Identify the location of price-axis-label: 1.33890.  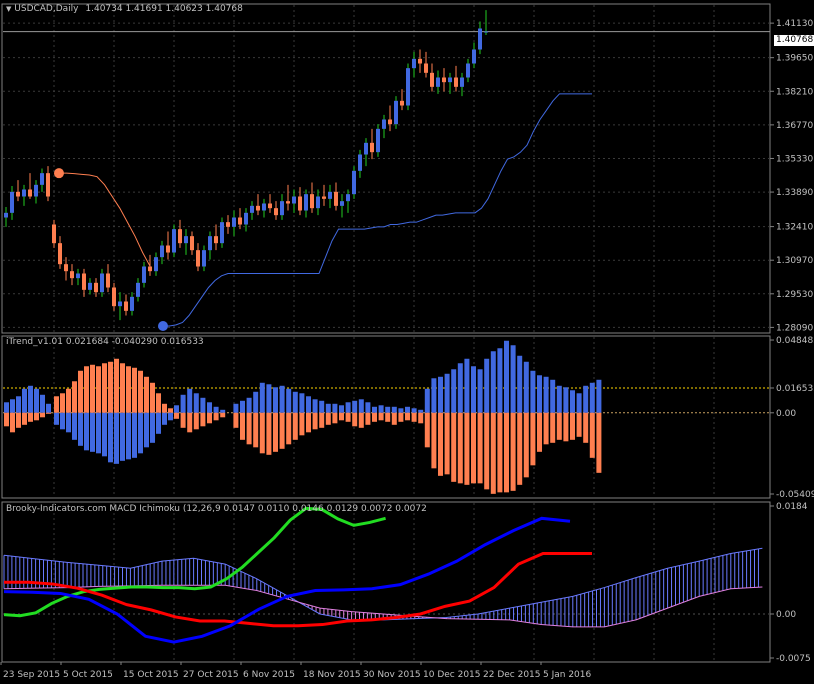
(794, 193).